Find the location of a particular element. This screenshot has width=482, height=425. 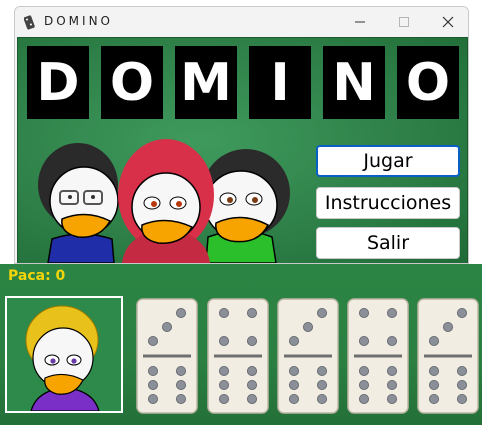

banner-letter: D is located at coordinates (58, 82).